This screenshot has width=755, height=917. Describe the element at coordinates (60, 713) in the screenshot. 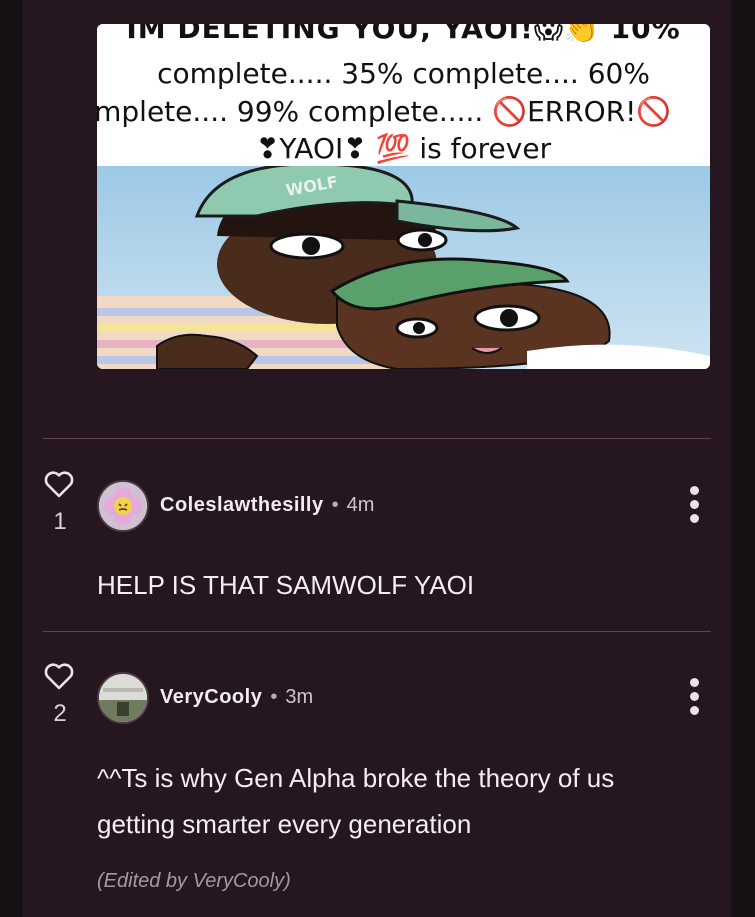

I see `like-count: 2` at that location.